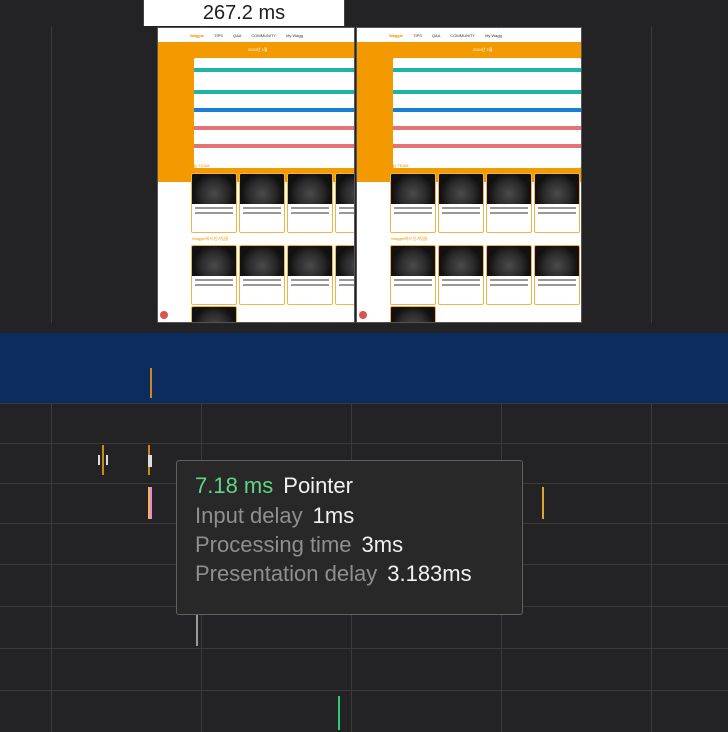 The image size is (728, 732). Describe the element at coordinates (273, 544) in the screenshot. I see `tooltip-label: Processing time` at that location.